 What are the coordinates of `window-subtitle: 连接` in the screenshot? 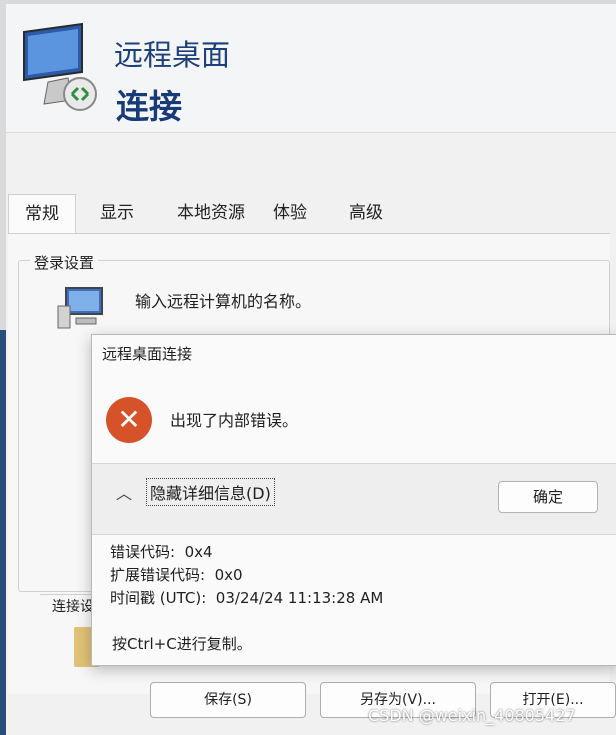 It's located at (149, 106).